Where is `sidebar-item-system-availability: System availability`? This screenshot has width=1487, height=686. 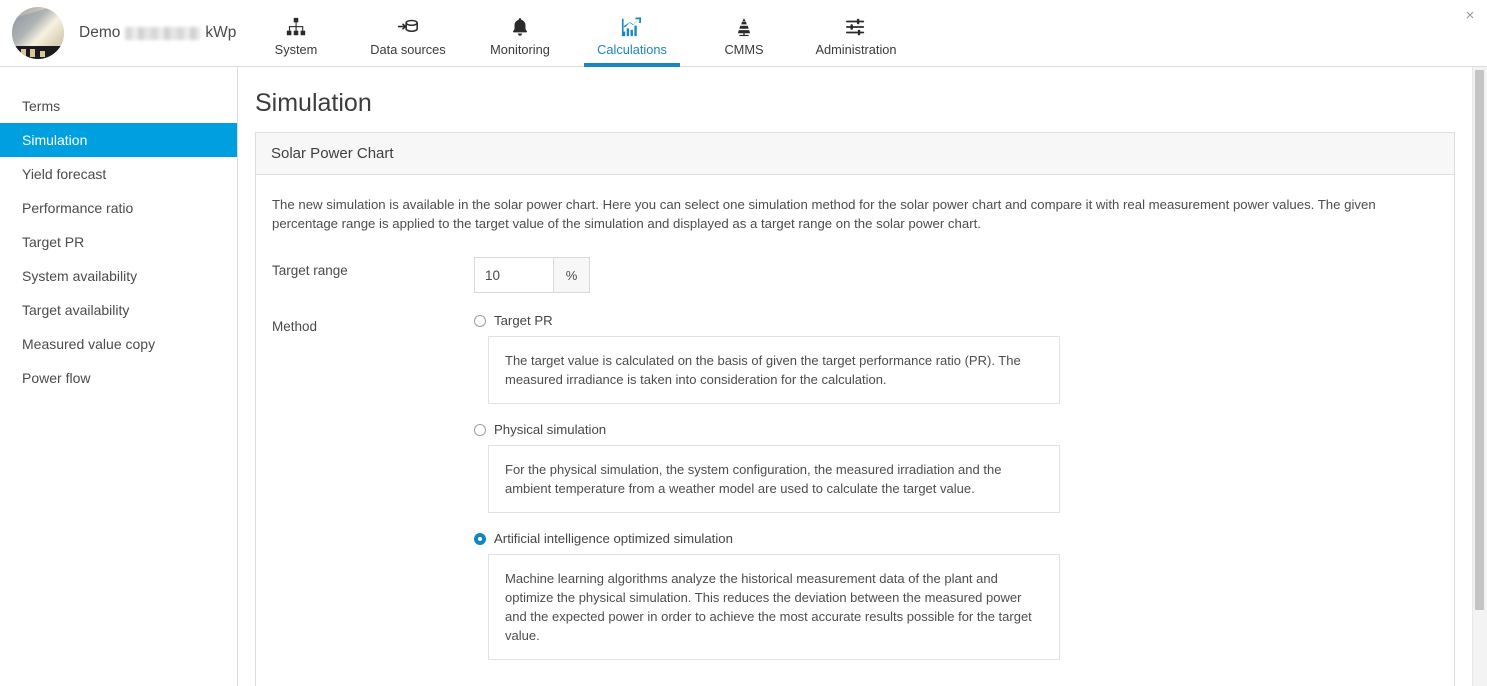 sidebar-item-system-availability: System availability is located at coordinates (118, 276).